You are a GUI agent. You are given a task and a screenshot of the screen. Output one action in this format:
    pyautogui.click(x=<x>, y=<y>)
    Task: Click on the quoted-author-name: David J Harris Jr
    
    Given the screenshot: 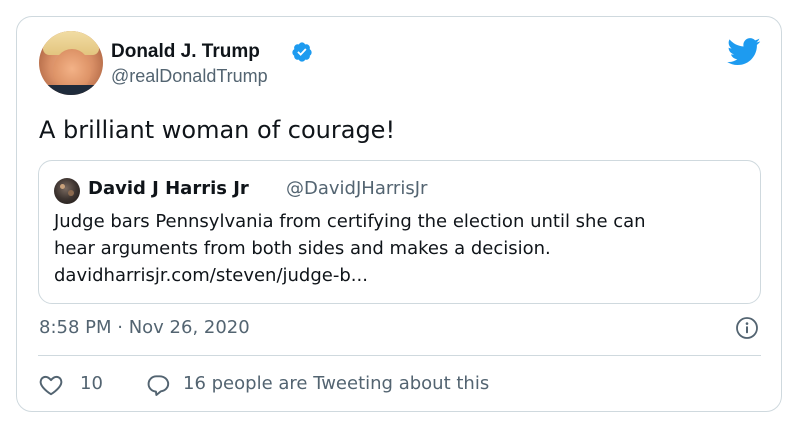 What is the action you would take?
    pyautogui.click(x=168, y=188)
    